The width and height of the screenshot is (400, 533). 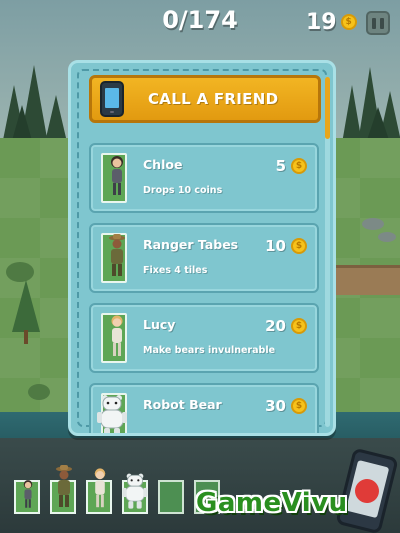 I want to click on friend-name: Ranger Tabes, so click(x=191, y=244).